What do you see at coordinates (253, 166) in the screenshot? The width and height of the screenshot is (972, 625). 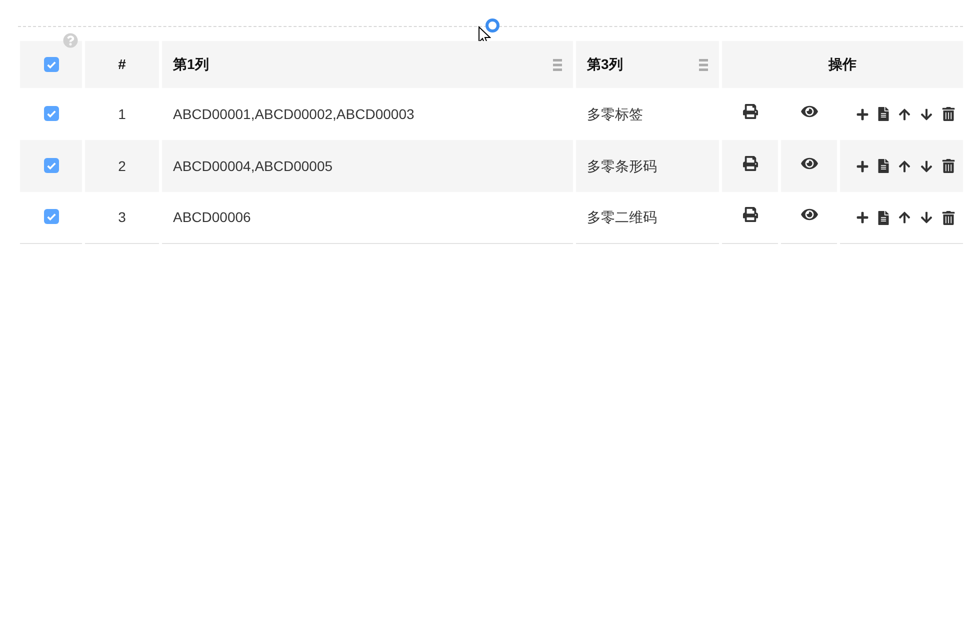 I see `table-cell: ABCD00004,ABCD00005` at bounding box center [253, 166].